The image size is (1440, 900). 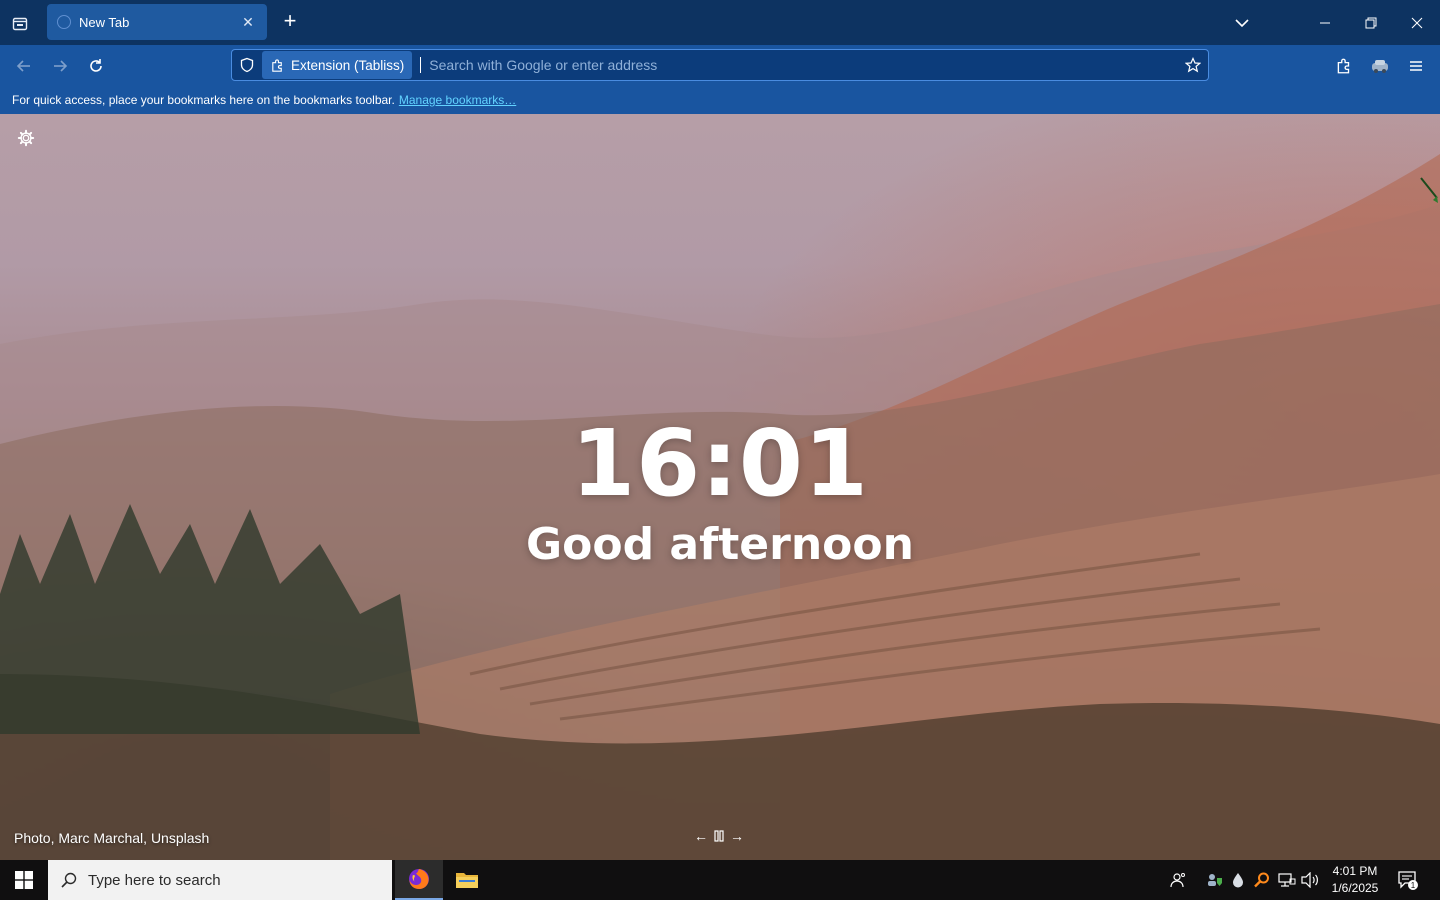 I want to click on car-icon, so click(x=1380, y=66).